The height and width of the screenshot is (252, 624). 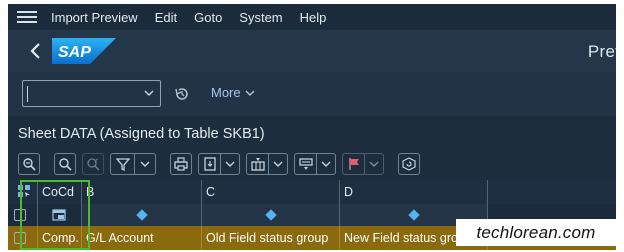 I want to click on column-header-d: D, so click(x=414, y=192).